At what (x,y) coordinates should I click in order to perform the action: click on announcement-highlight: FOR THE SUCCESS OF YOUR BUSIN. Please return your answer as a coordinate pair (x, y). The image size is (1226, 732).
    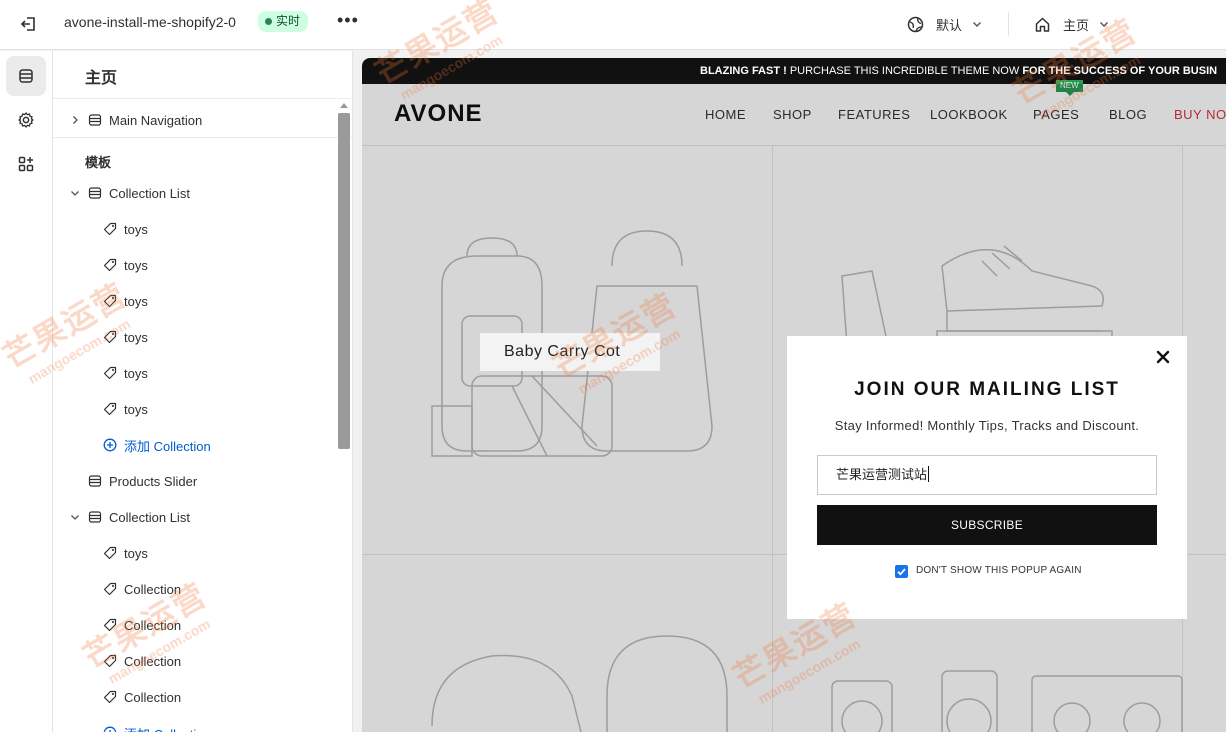
    Looking at the image, I should click on (1120, 71).